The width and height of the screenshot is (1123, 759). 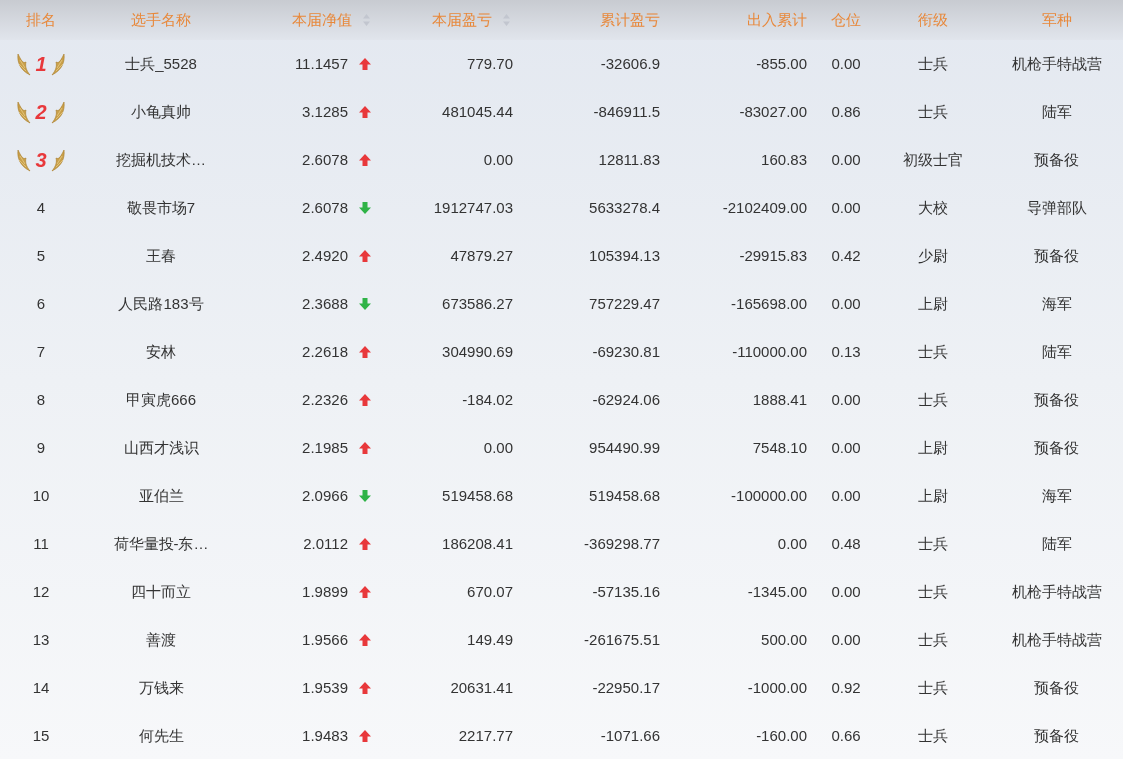 I want to click on table-cell-text: 敬畏市场7, so click(x=161, y=207).